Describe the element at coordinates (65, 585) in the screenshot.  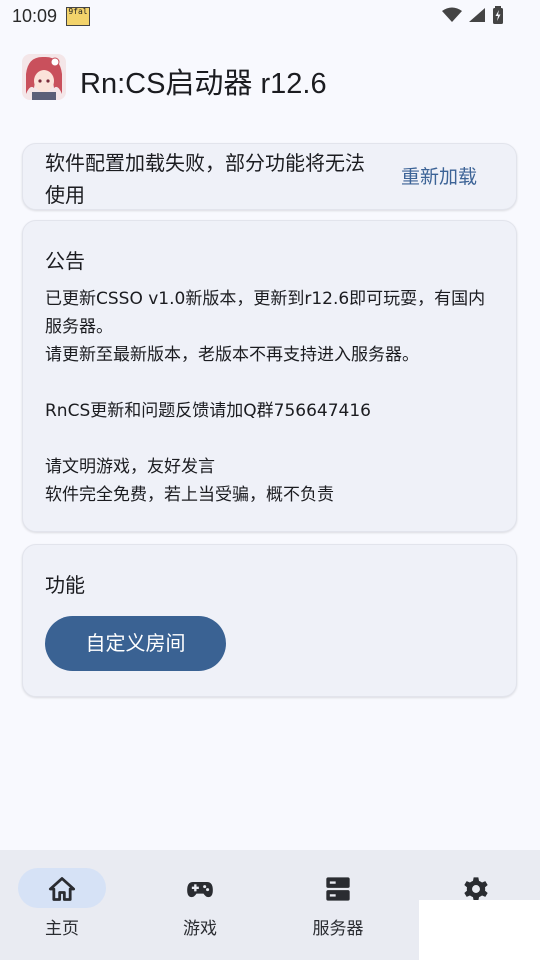
I see `feature-title: 功能` at that location.